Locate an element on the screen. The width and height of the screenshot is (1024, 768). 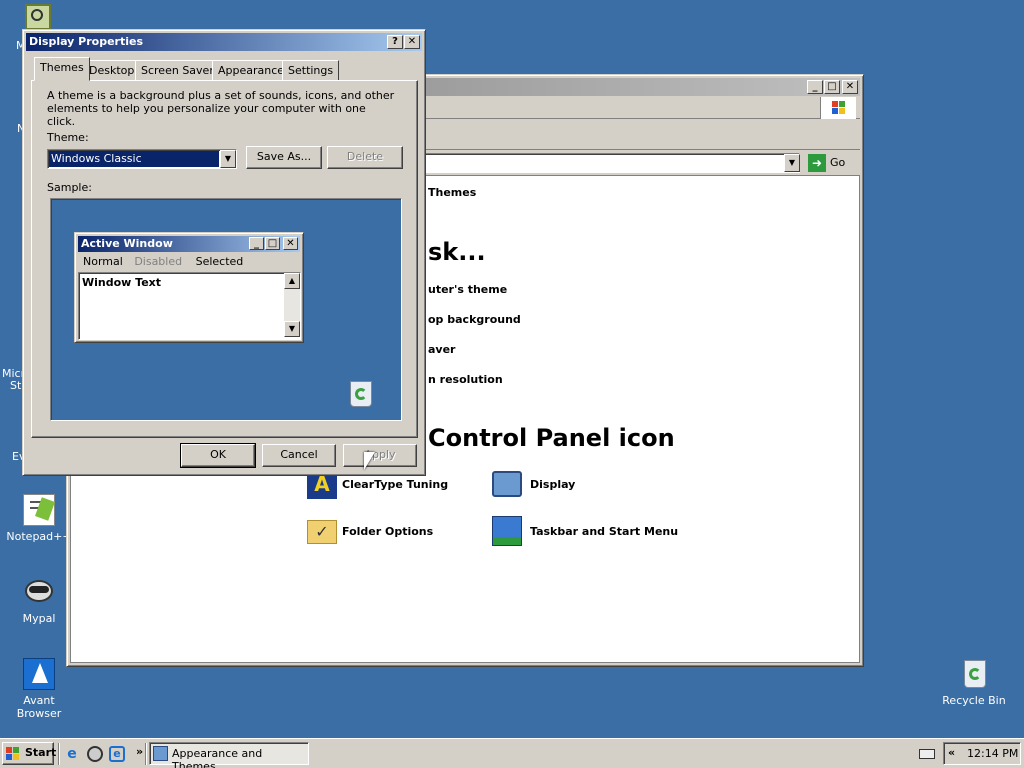
taskbar-start-menu-label: Taskbar and Start Menu is located at coordinates (604, 531).